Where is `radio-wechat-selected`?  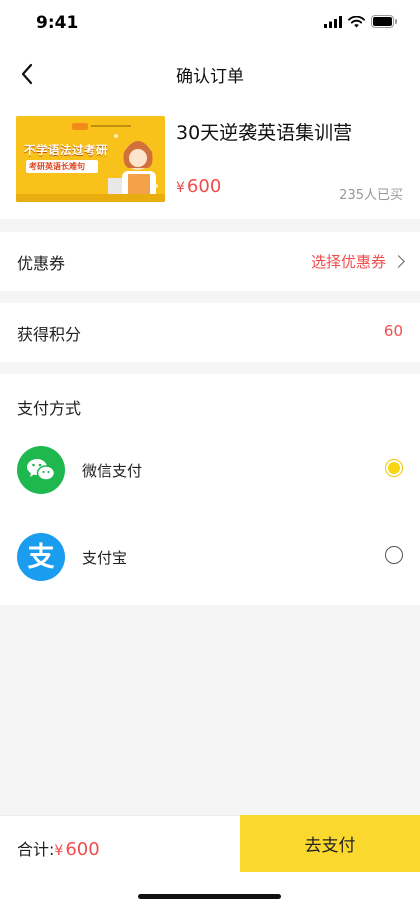 radio-wechat-selected is located at coordinates (394, 468).